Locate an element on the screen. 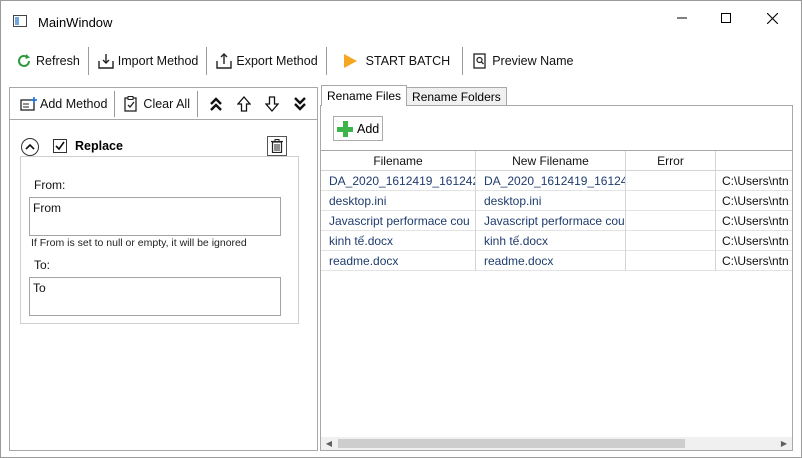 This screenshot has height=458, width=802. start-batch-label: START BATCH is located at coordinates (408, 61).